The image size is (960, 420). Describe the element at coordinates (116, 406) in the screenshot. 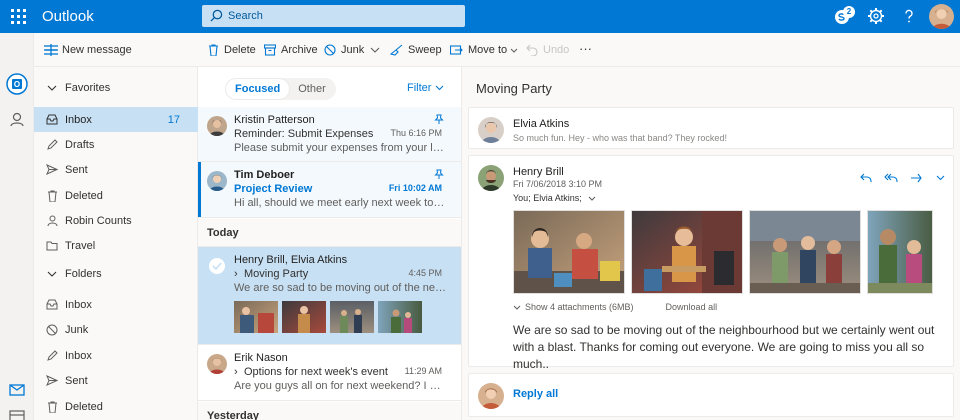

I see `nav-item-folder-deleted: Deleted` at that location.